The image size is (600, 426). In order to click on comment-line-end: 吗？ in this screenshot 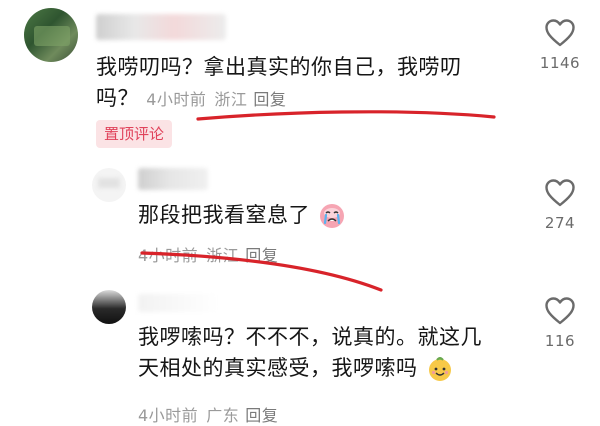, I will do `click(117, 98)`.